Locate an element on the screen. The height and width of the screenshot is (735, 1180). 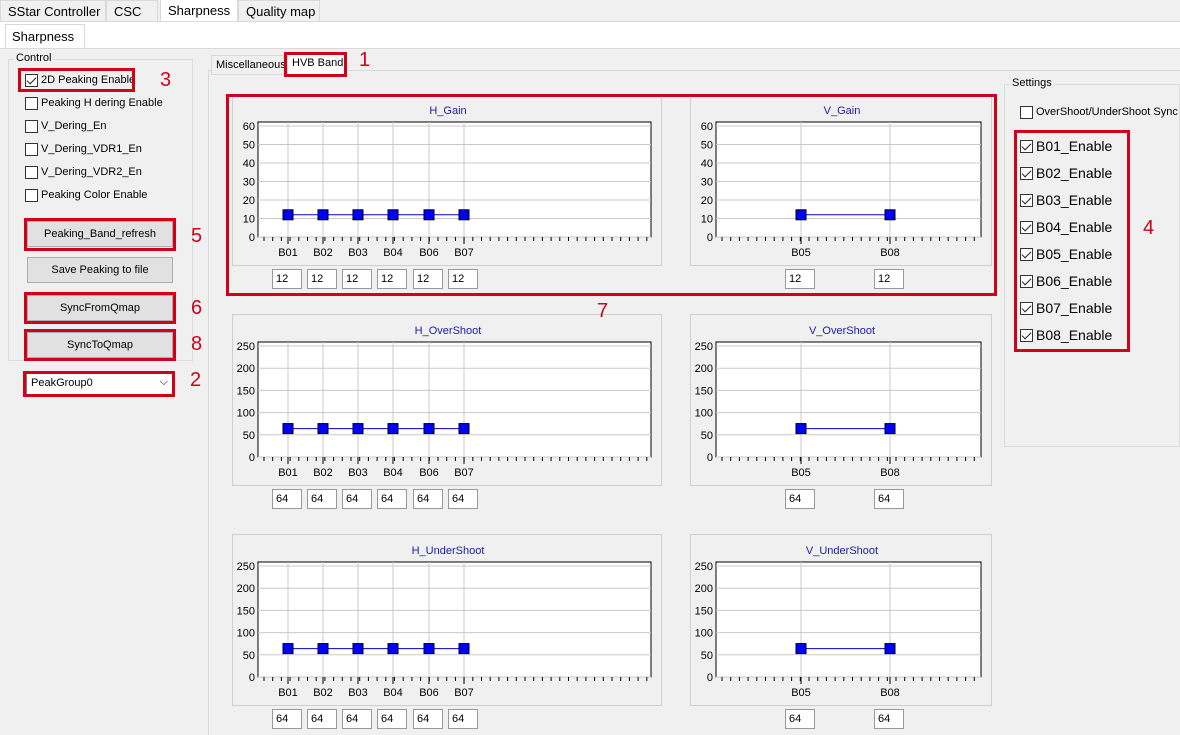
checkbox-overshoot-undershoot-sync: OverShoot/UnderShoot Sync is located at coordinates (1099, 112).